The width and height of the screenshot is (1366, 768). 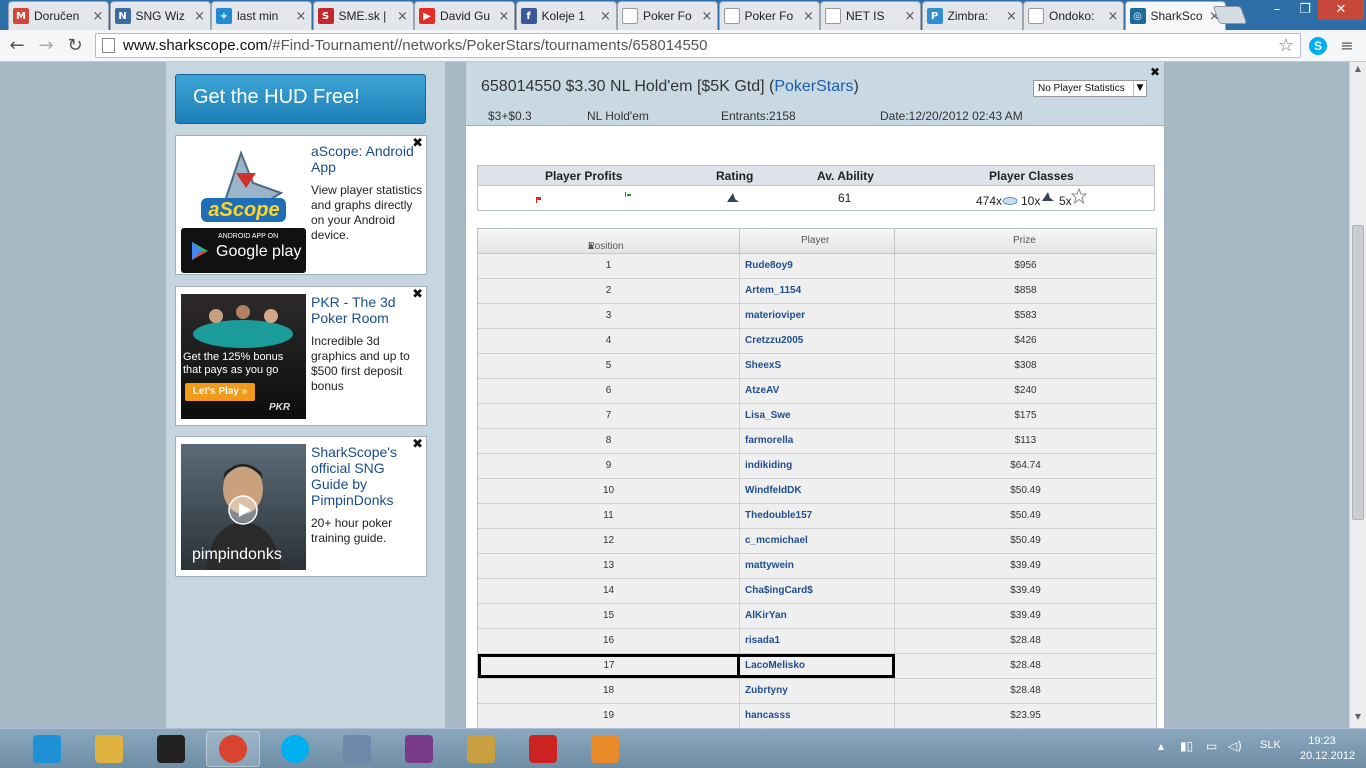 What do you see at coordinates (817, 666) in the screenshot?
I see `table-row: 17 LacoMelisko $28.48` at bounding box center [817, 666].